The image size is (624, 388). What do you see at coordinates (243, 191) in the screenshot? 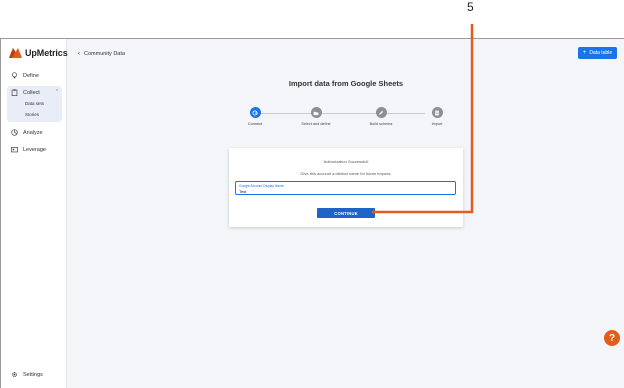
I see `field-value: Test` at bounding box center [243, 191].